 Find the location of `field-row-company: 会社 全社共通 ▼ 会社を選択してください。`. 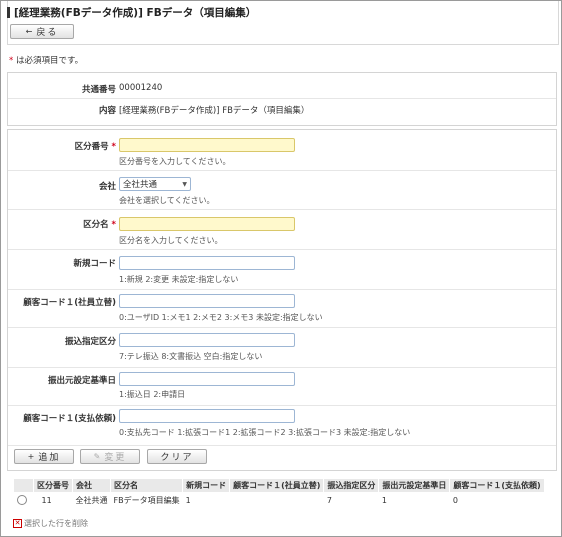

field-row-company: 会社 全社共通 ▼ 会社を選択してください。 is located at coordinates (282, 190).